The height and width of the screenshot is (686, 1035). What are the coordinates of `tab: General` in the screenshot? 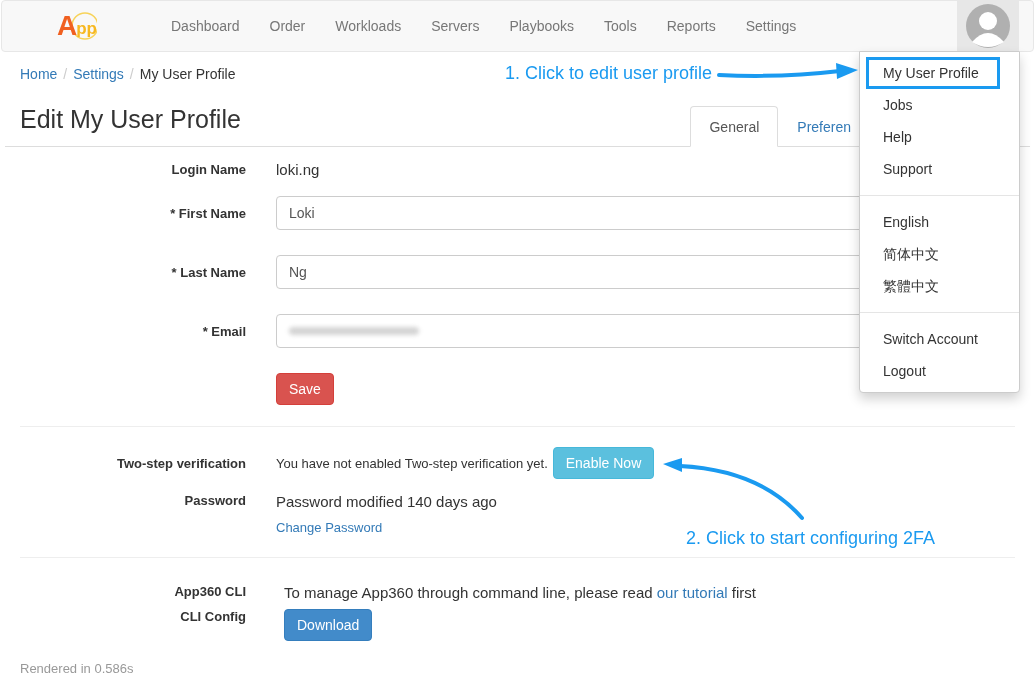 It's located at (734, 126).